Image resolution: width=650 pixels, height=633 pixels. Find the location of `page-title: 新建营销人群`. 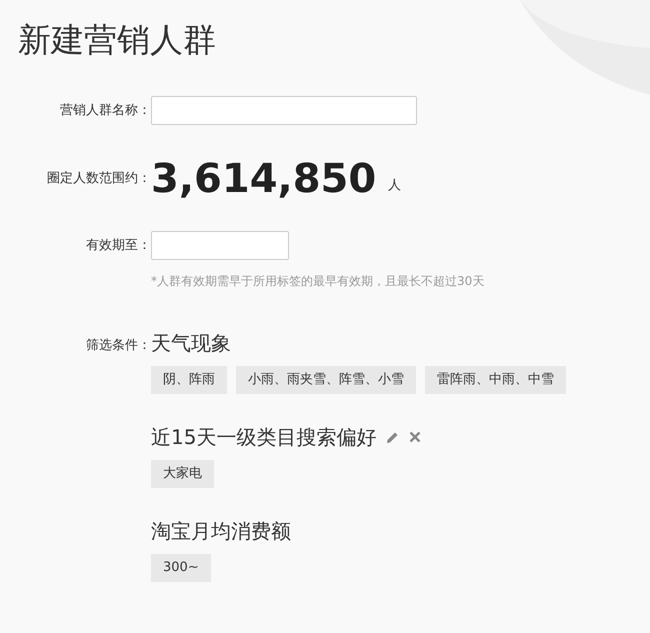

page-title: 新建营销人群 is located at coordinates (117, 40).